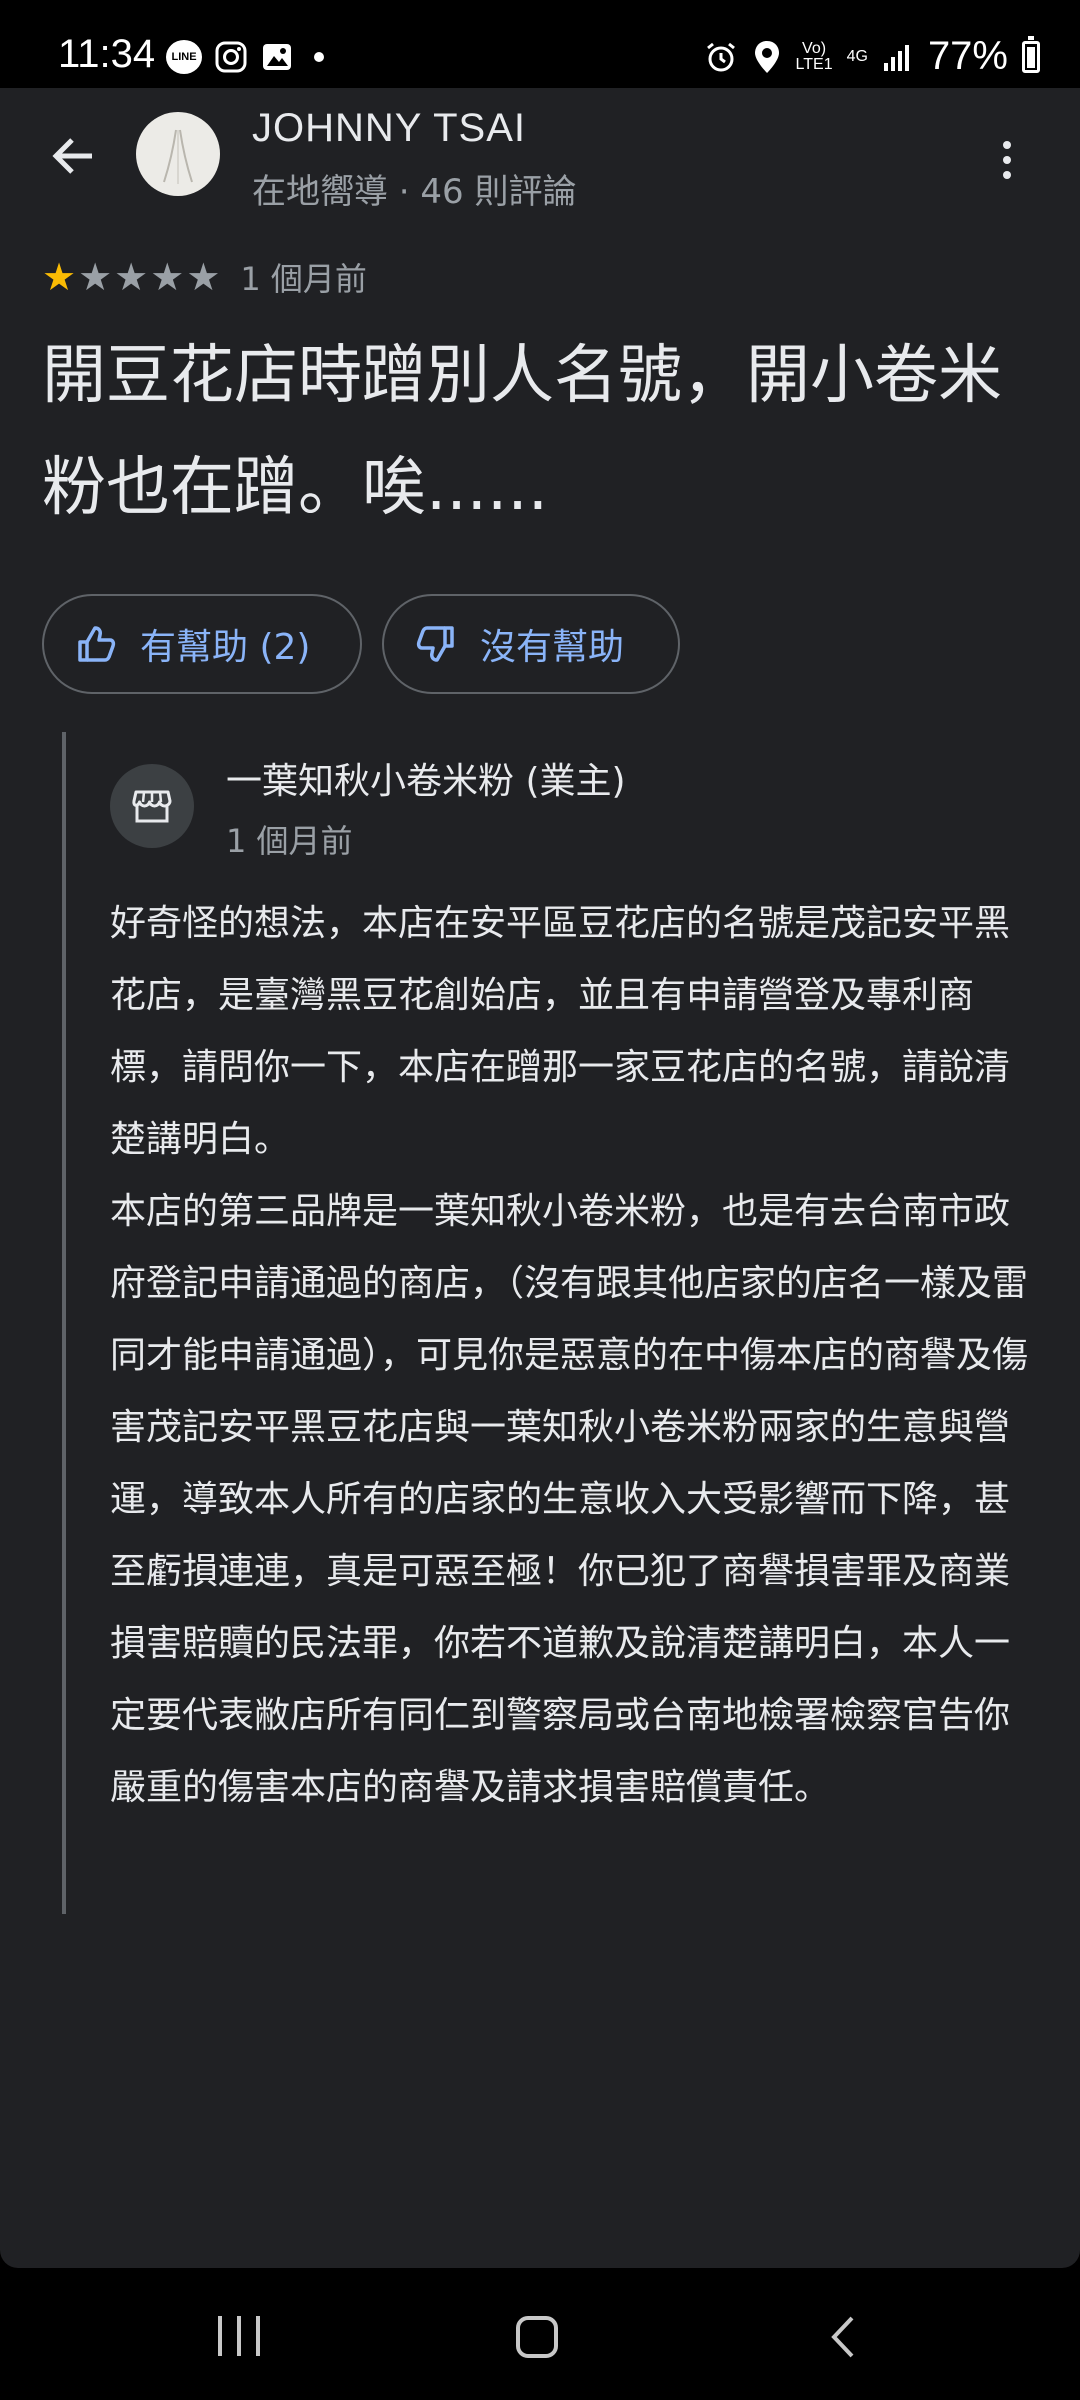  What do you see at coordinates (540, 44) in the screenshot?
I see `status-bar: 11:34 LINE Vo) LTE1 4G 77%` at bounding box center [540, 44].